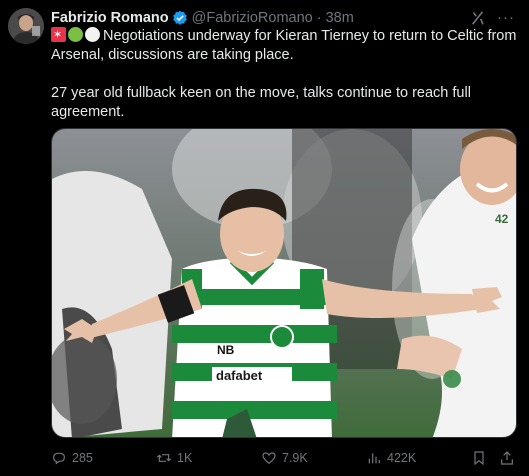  Describe the element at coordinates (26, 26) in the screenshot. I see `avatar` at that location.